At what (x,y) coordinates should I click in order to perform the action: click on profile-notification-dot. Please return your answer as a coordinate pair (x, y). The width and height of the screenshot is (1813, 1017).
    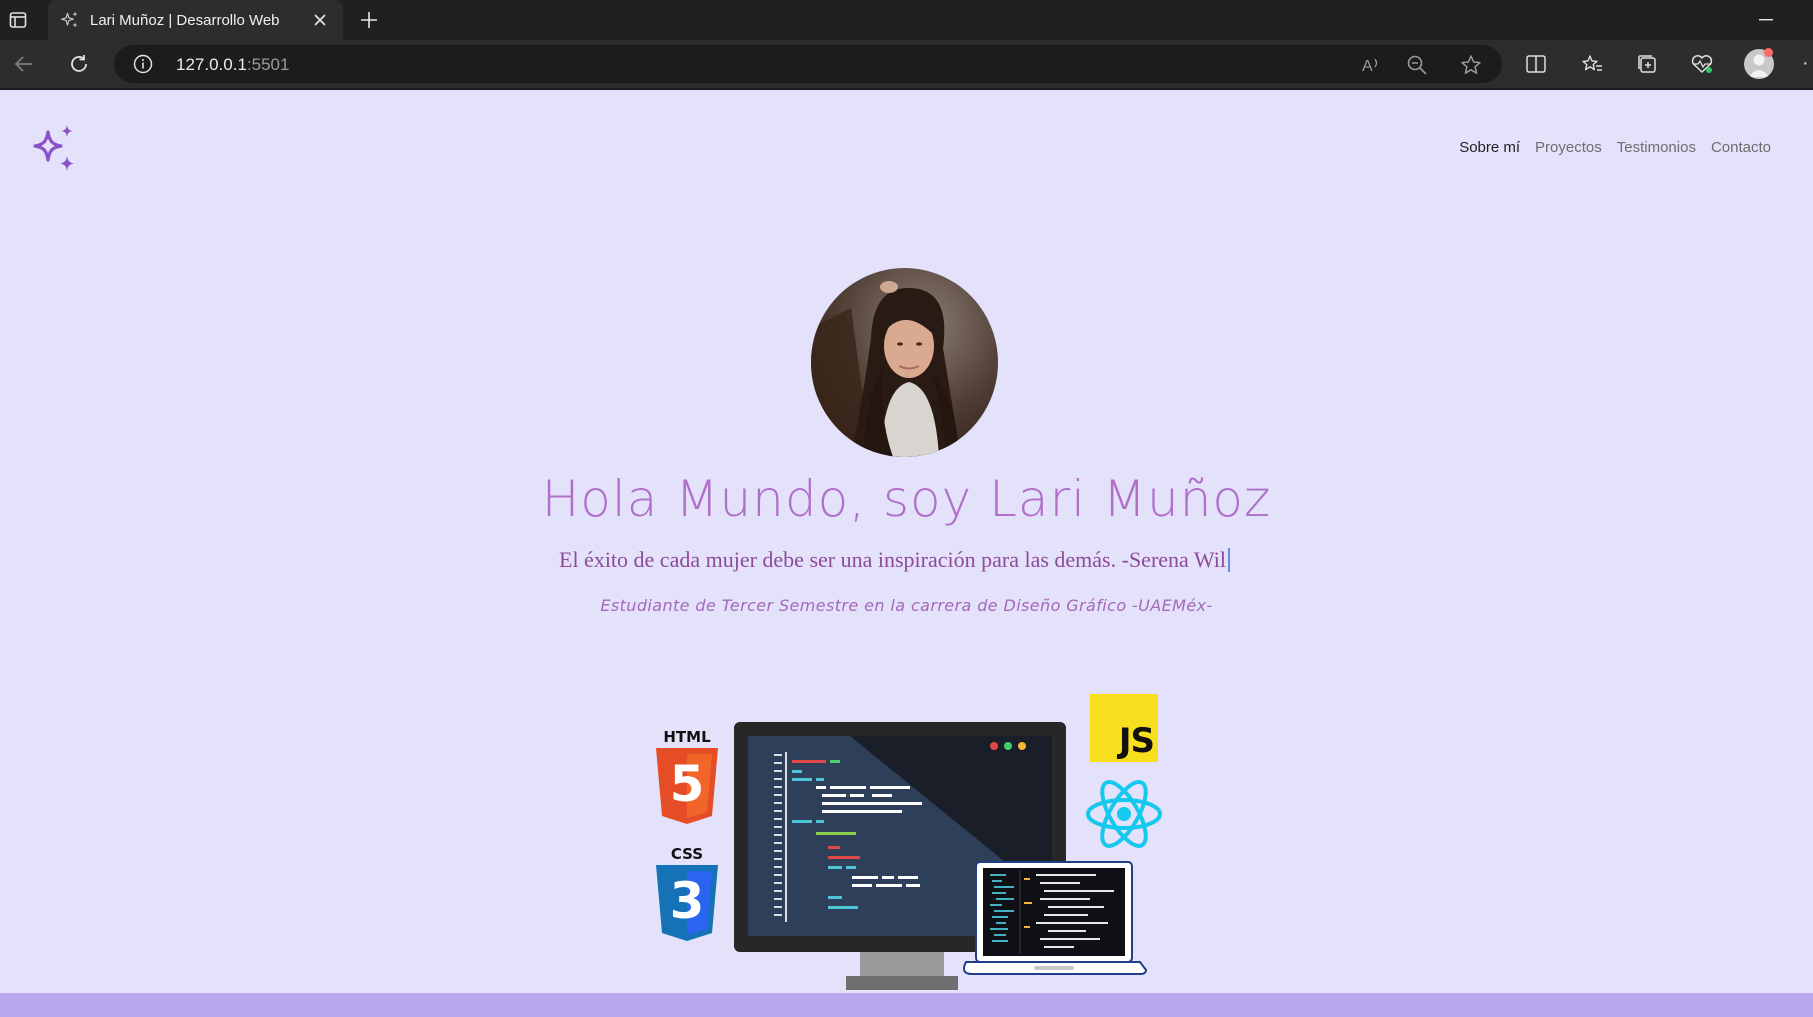
    Looking at the image, I should click on (1768, 52).